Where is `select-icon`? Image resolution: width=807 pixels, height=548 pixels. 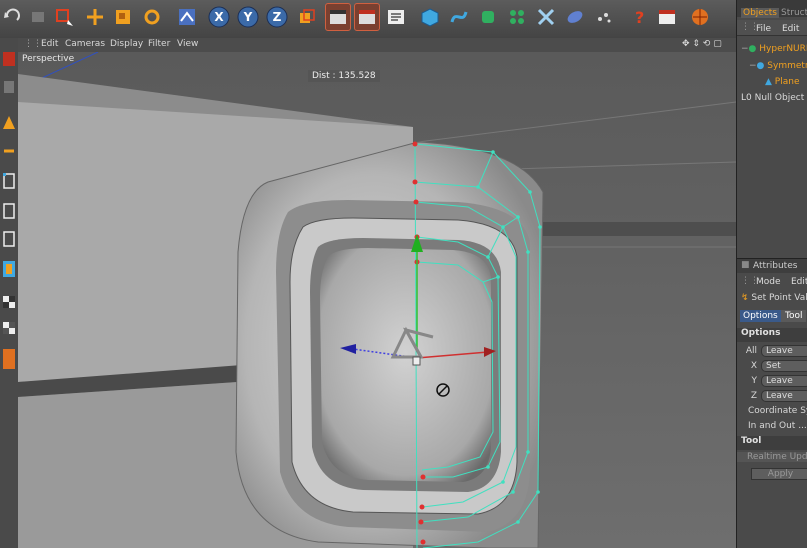 select-icon is located at coordinates (64, 17).